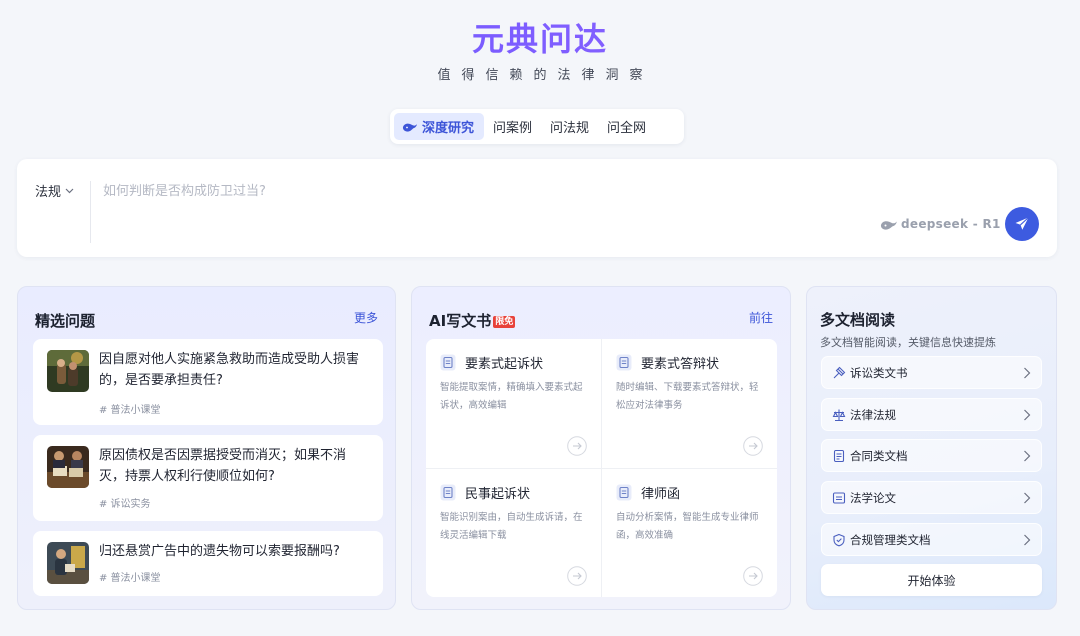 The height and width of the screenshot is (636, 1080). Describe the element at coordinates (48, 192) in the screenshot. I see `scope-label: 法规` at that location.